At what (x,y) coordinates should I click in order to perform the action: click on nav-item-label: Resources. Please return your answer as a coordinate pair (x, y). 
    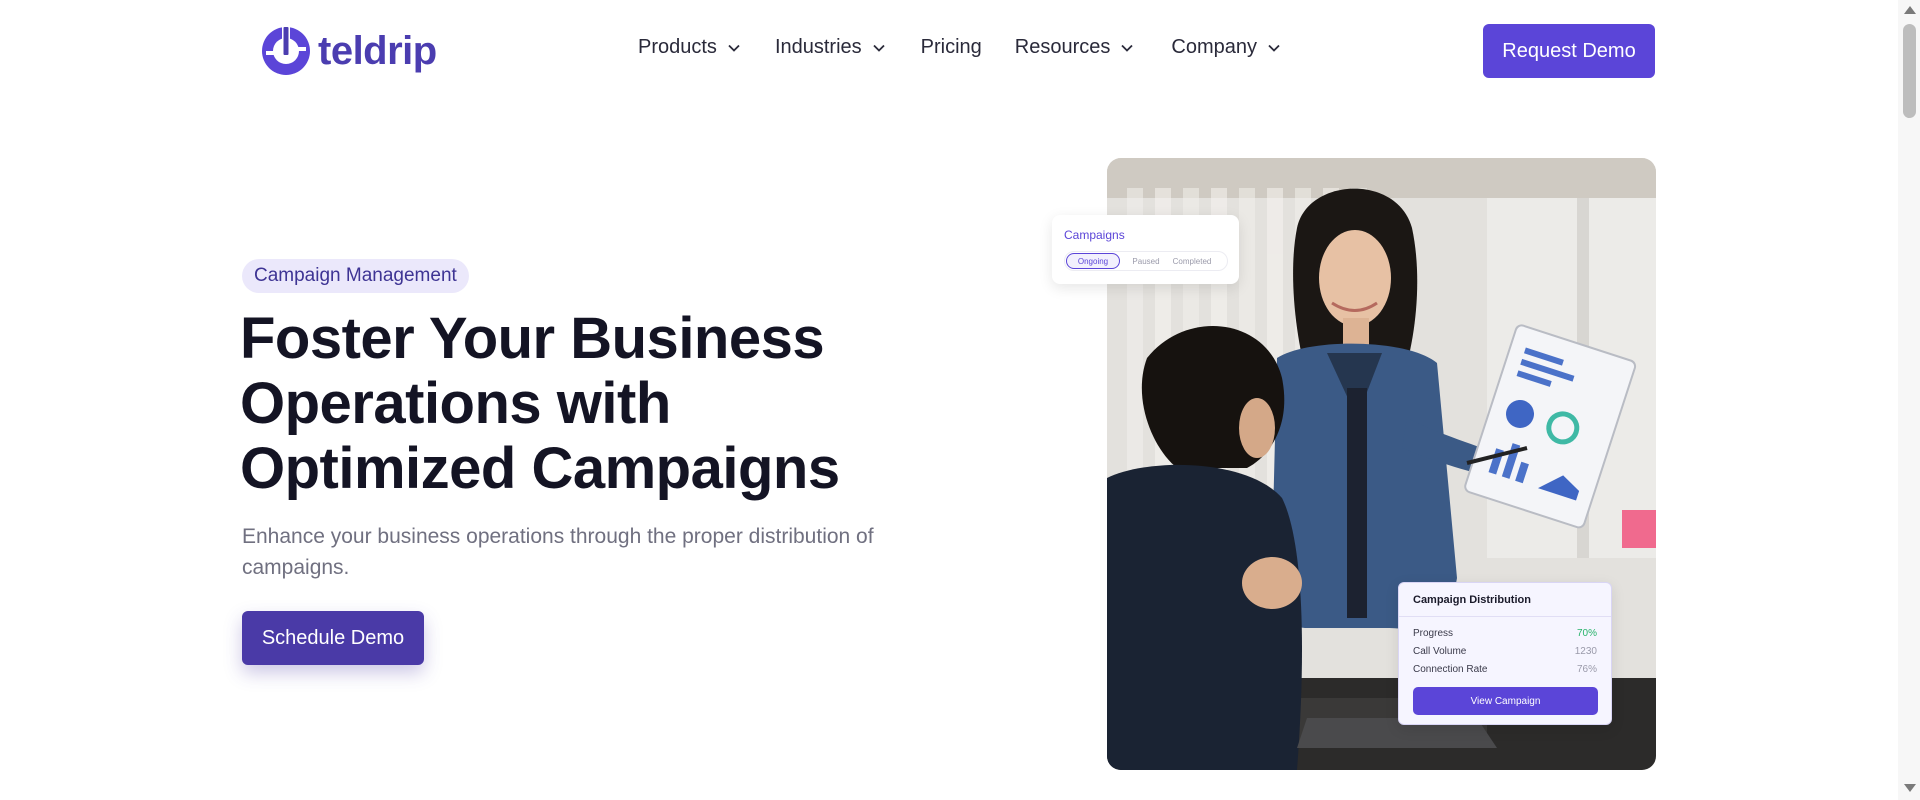
    Looking at the image, I should click on (1062, 47).